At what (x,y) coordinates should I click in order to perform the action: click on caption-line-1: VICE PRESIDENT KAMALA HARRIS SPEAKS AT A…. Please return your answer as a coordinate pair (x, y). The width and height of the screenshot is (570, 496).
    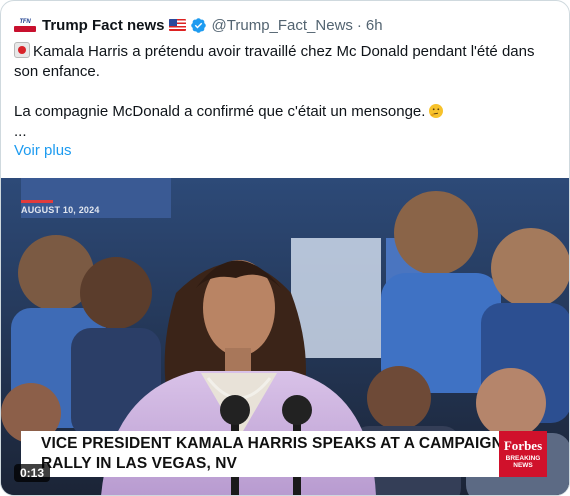
    Looking at the image, I should click on (272, 443).